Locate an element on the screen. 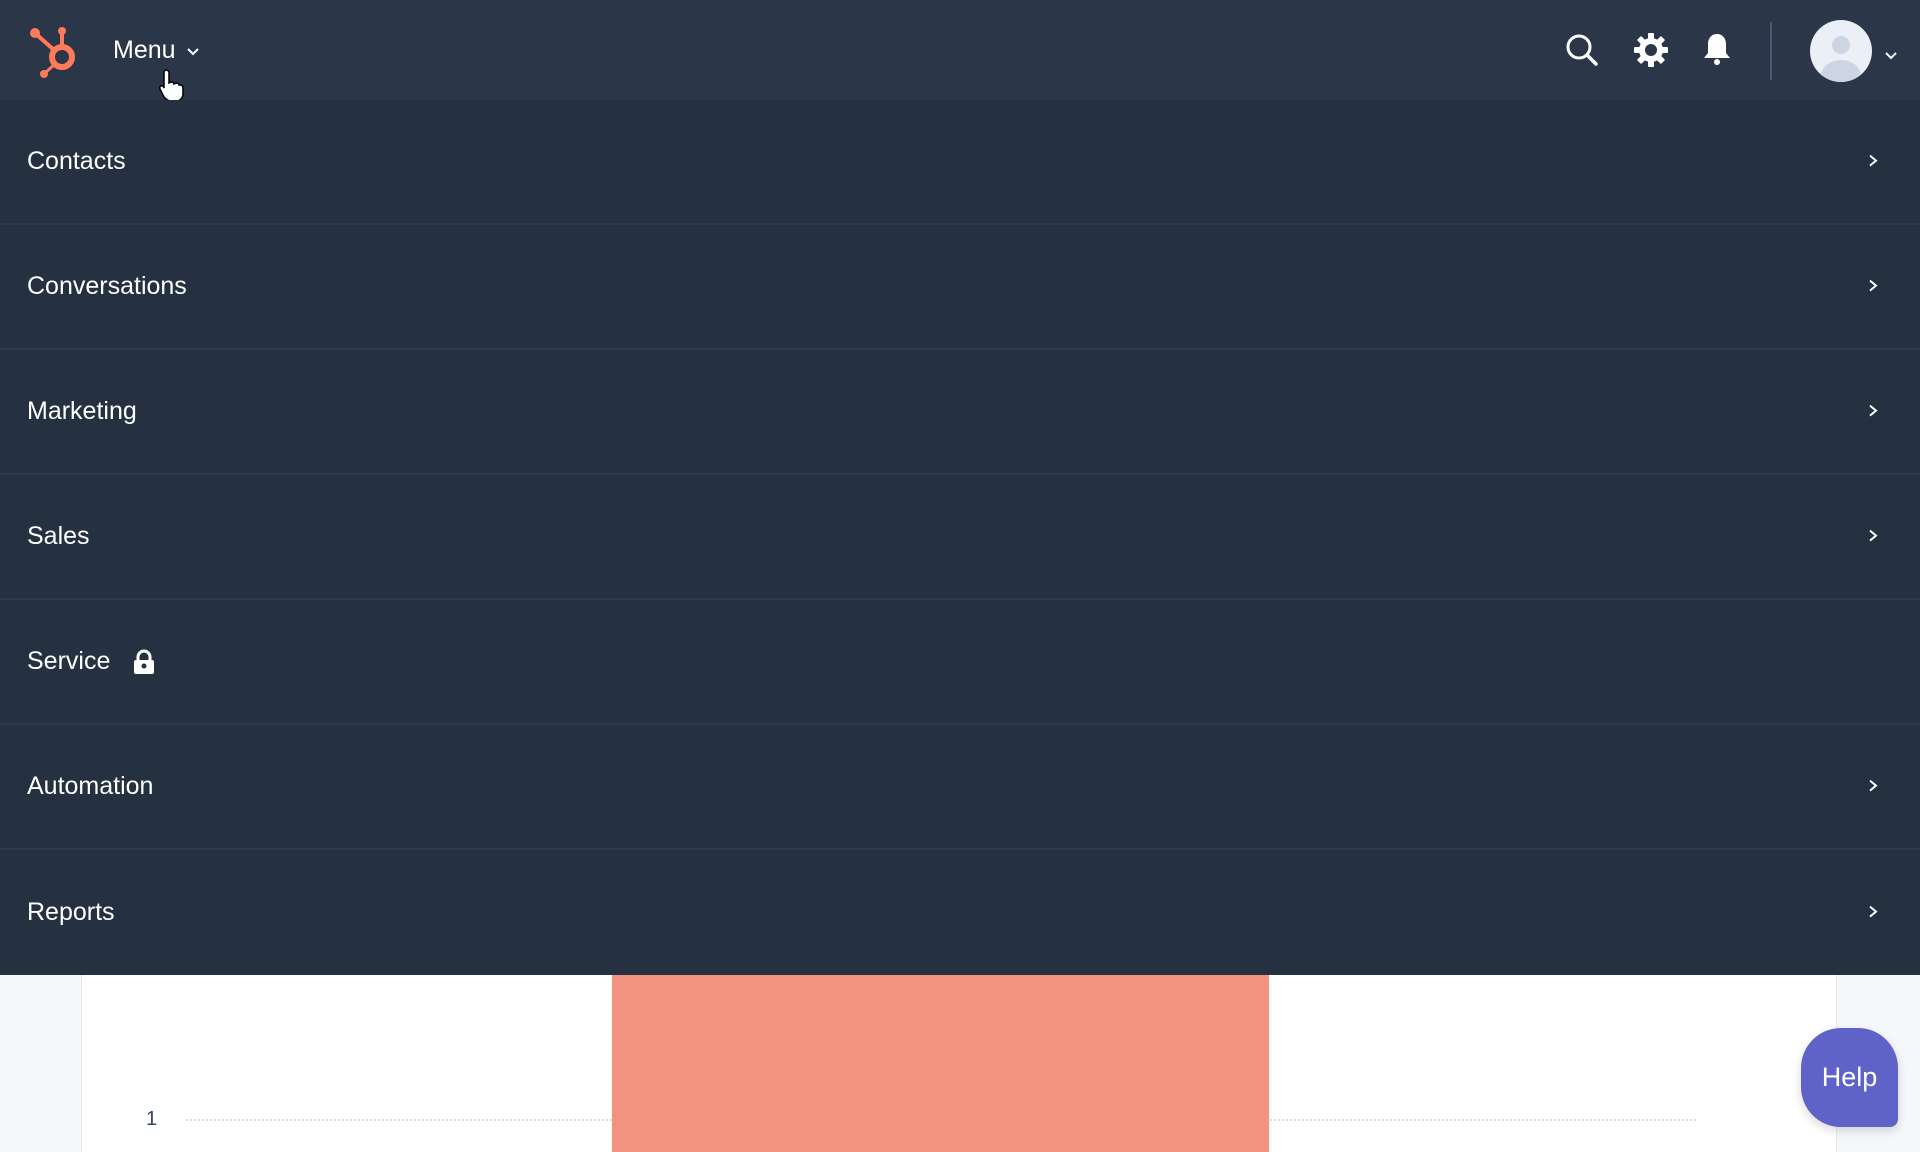 This screenshot has width=1920, height=1152. notifications-bell-icon is located at coordinates (1717, 50).